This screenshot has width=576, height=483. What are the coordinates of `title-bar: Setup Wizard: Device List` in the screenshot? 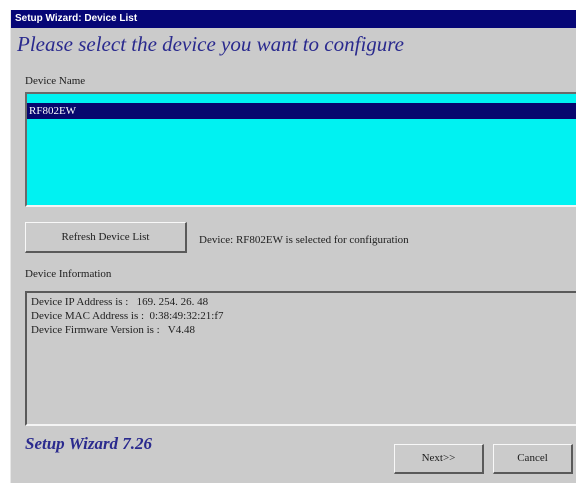 It's located at (293, 19).